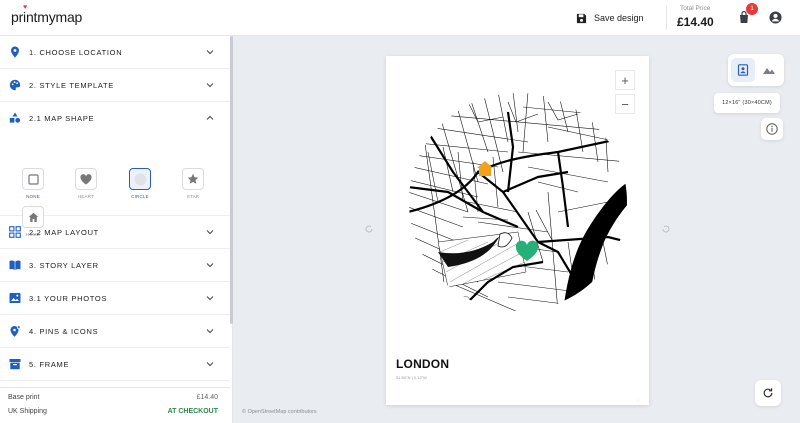 The height and width of the screenshot is (423, 800). I want to click on frame-icon, so click(15, 364).